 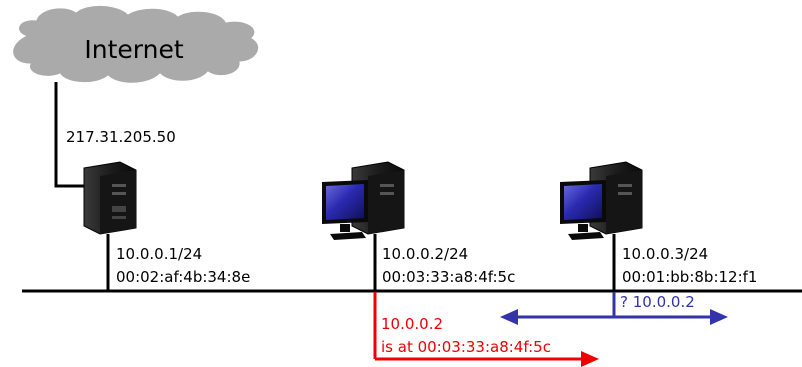 I want to click on router-public-ip: 217.31.205.50, so click(x=121, y=137).